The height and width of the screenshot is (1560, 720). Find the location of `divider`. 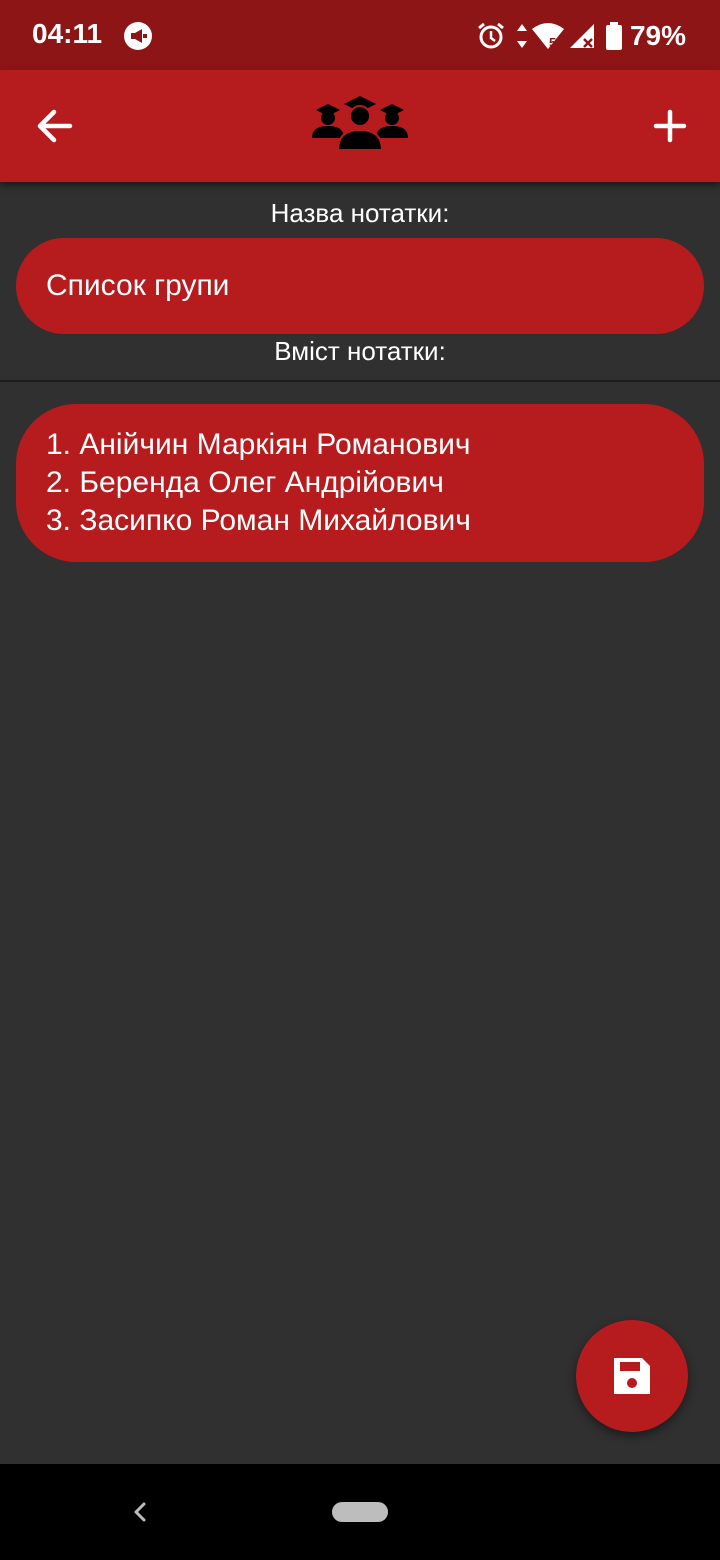

divider is located at coordinates (360, 381).